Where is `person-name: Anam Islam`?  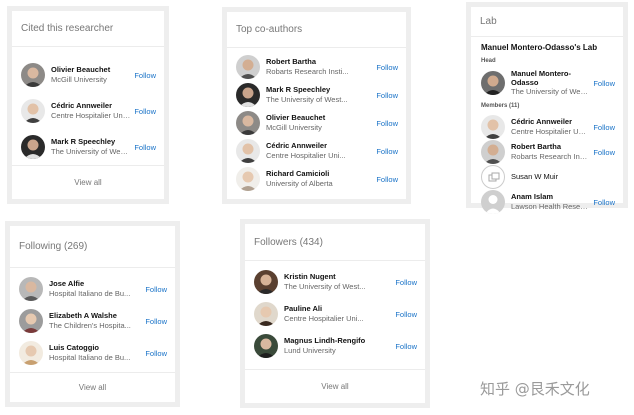 person-name: Anam Islam is located at coordinates (532, 196).